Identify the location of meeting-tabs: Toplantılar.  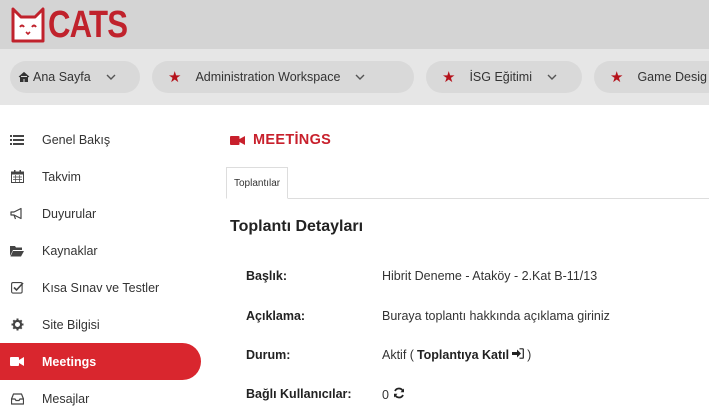
(467, 183).